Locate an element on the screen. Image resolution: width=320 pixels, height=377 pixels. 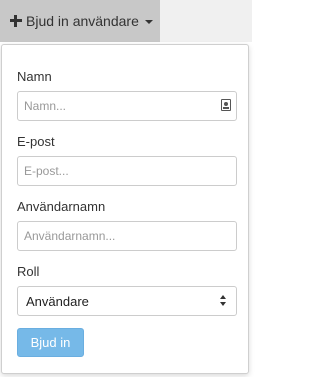
name-input is located at coordinates (127, 106).